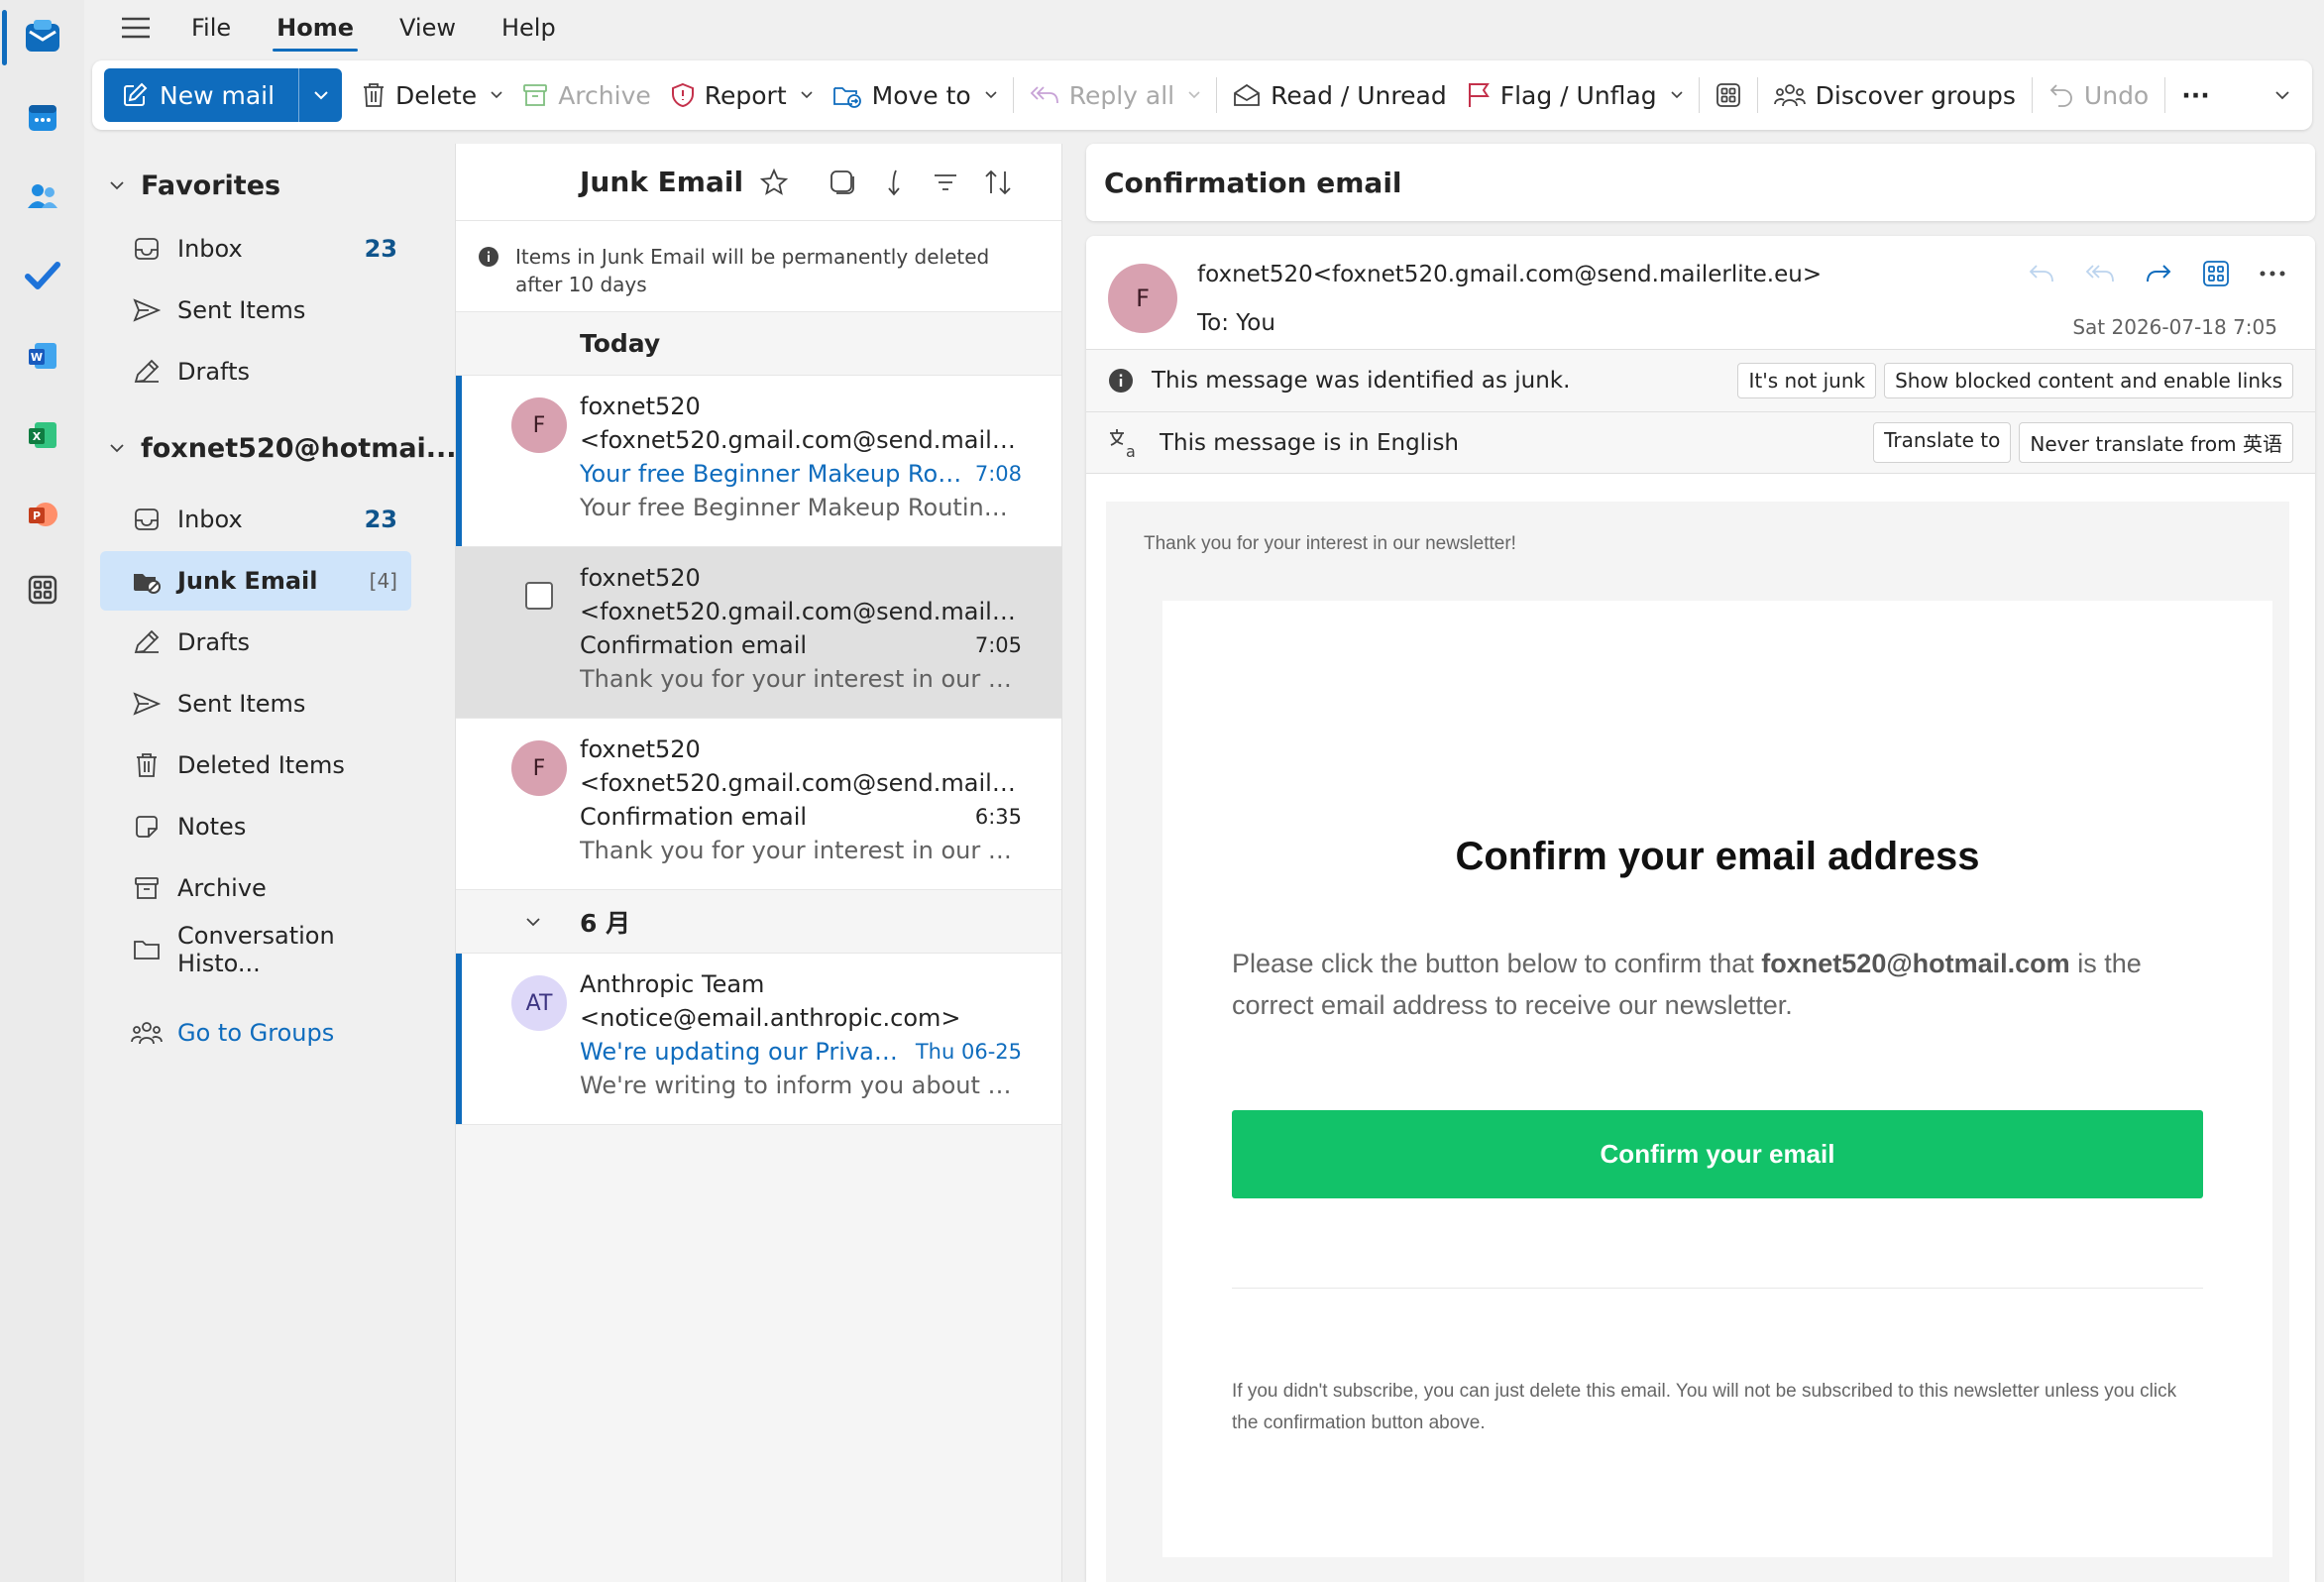  I want to click on ribbon-expand-button, so click(2282, 95).